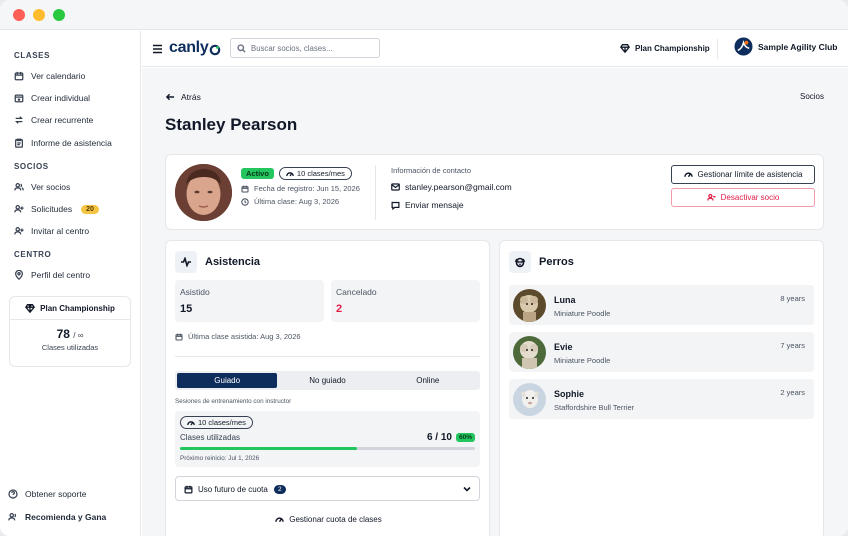  Describe the element at coordinates (290, 201) in the screenshot. I see `last-class-date: Última clase: Aug 3, 2026` at that location.